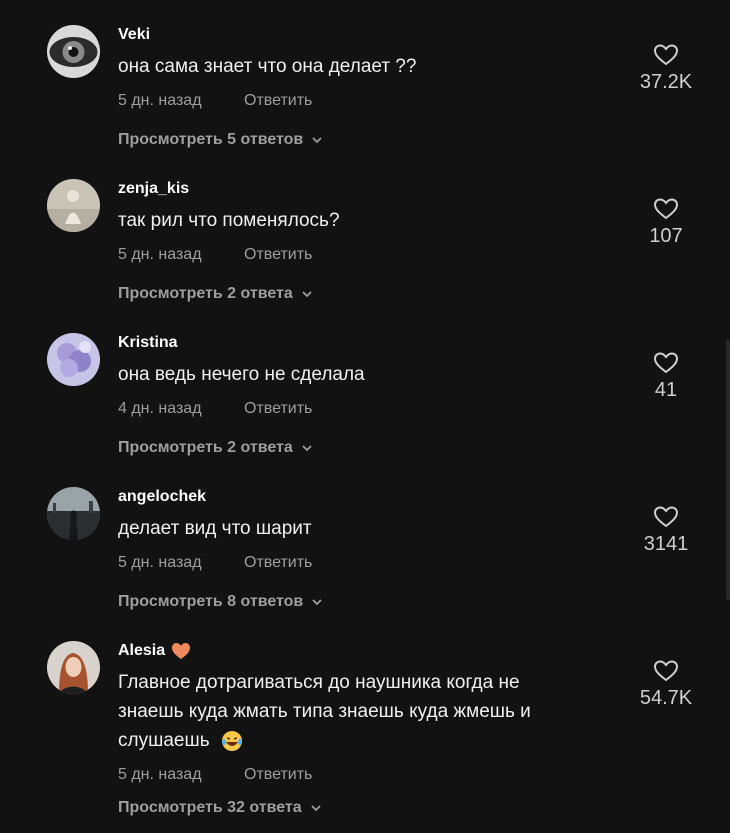  I want to click on view-replies-button: Просмотреть 32 ответа, so click(358, 808).